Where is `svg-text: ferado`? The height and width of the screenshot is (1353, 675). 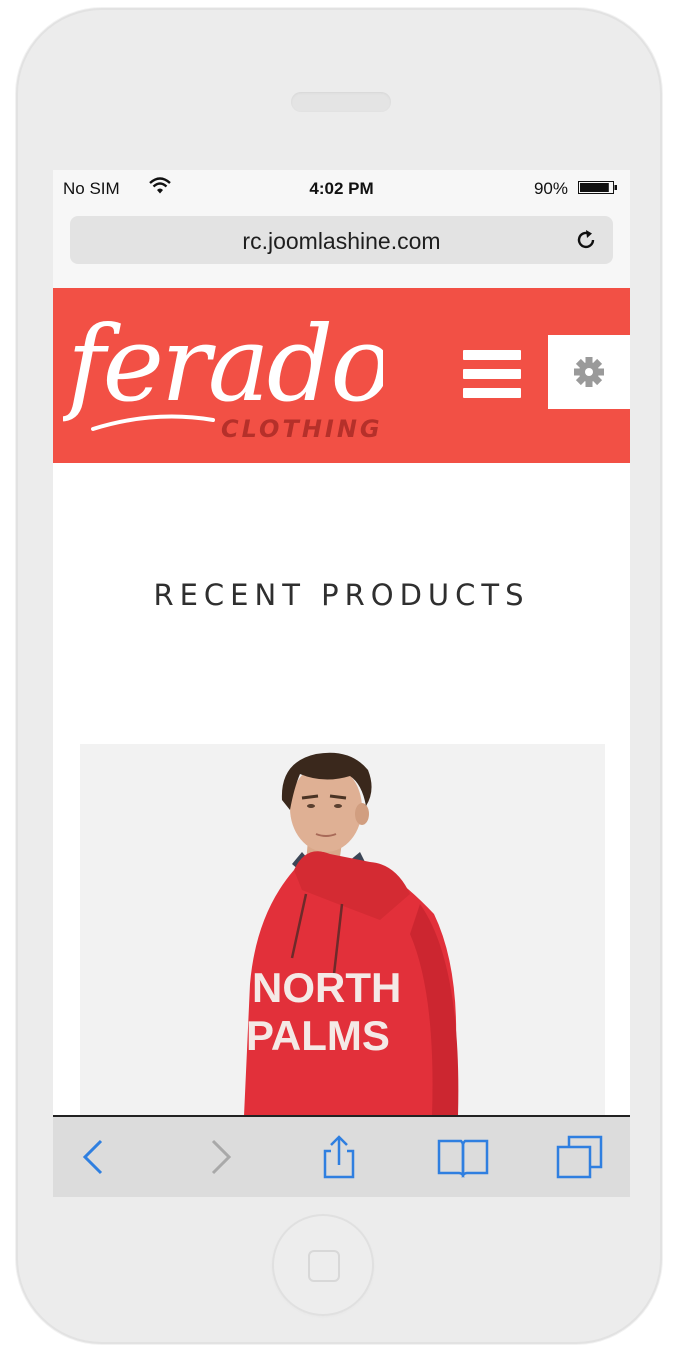 svg-text: ferado is located at coordinates (223, 364).